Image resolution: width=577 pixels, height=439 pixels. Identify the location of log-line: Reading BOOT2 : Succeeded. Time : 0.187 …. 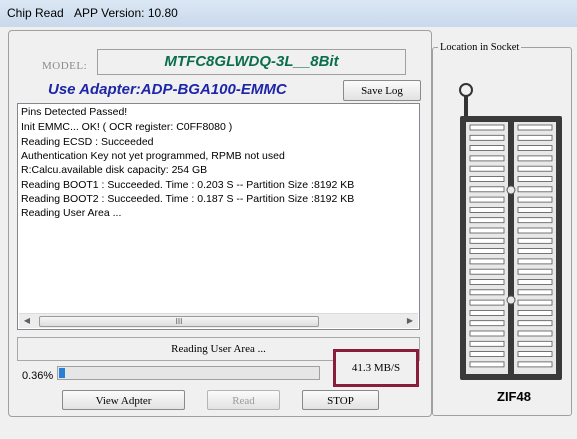
(188, 199).